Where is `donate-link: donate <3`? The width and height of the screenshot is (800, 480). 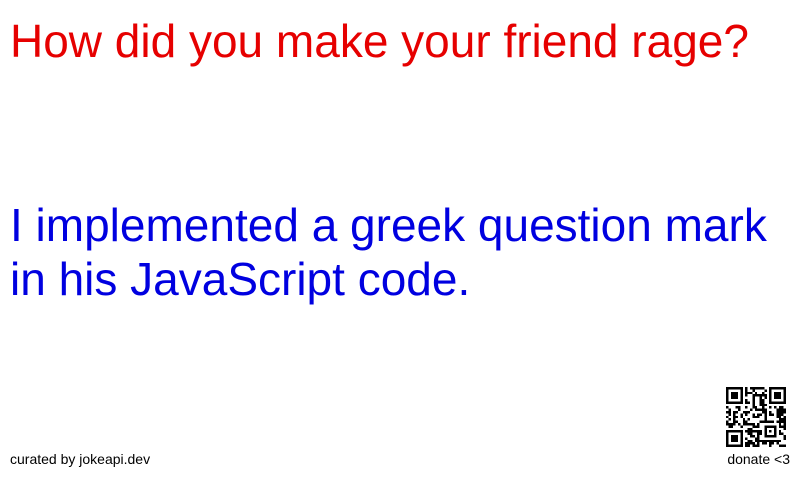
donate-link: donate <3 is located at coordinates (758, 459).